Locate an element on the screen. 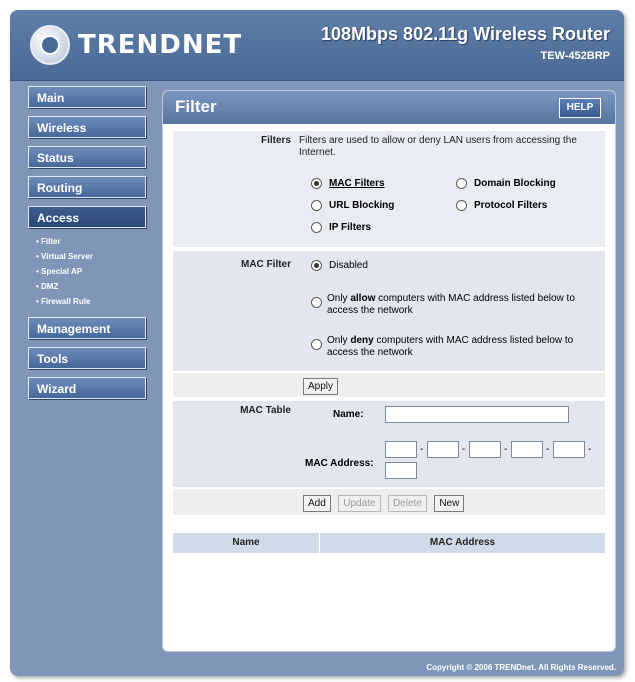 The image size is (635, 682). sidebar-item-routing: Routing is located at coordinates (87, 187).